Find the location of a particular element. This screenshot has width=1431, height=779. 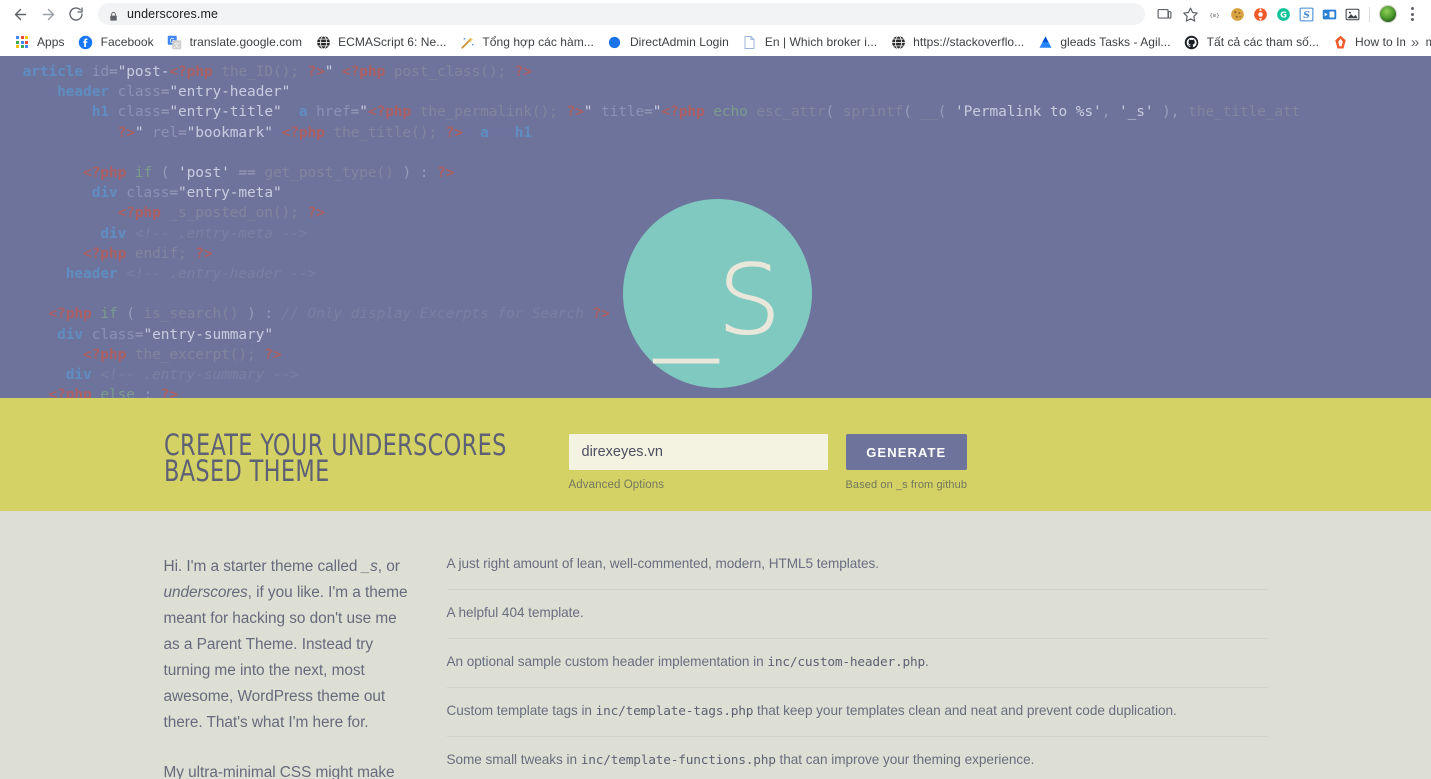

toolbar-icon-group: {≡} G S is located at coordinates (1287, 14).